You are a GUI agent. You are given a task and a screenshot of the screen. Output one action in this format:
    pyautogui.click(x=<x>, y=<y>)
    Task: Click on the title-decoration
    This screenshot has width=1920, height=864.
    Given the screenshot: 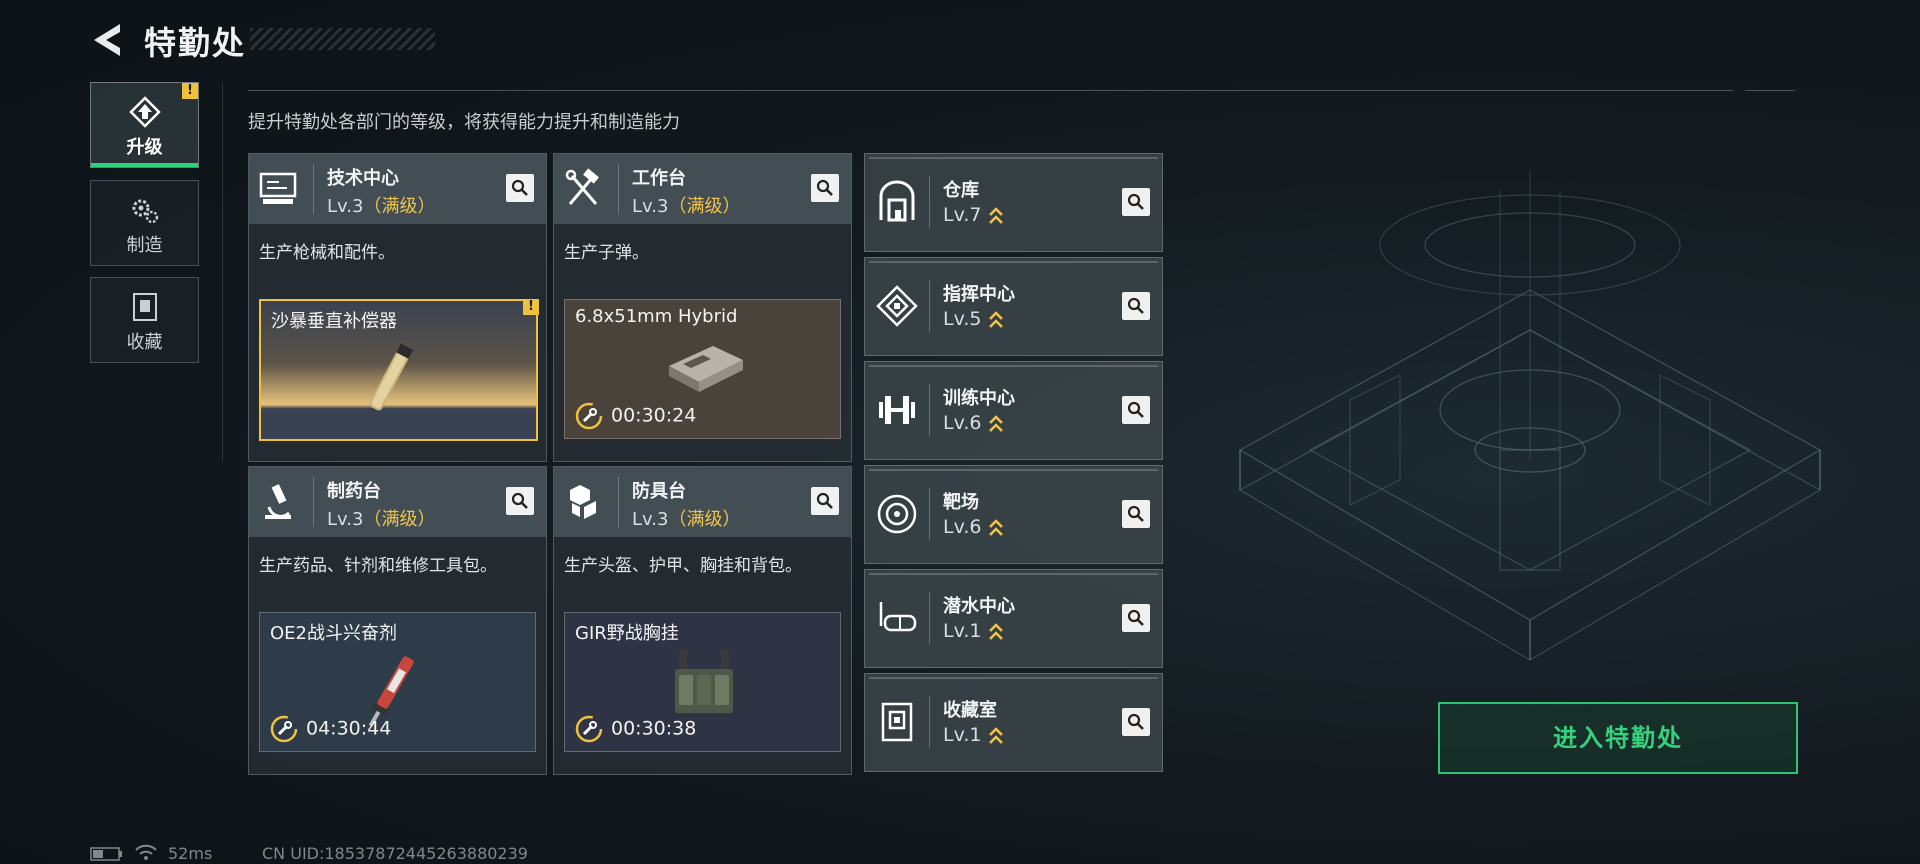 What is the action you would take?
    pyautogui.click(x=342, y=39)
    